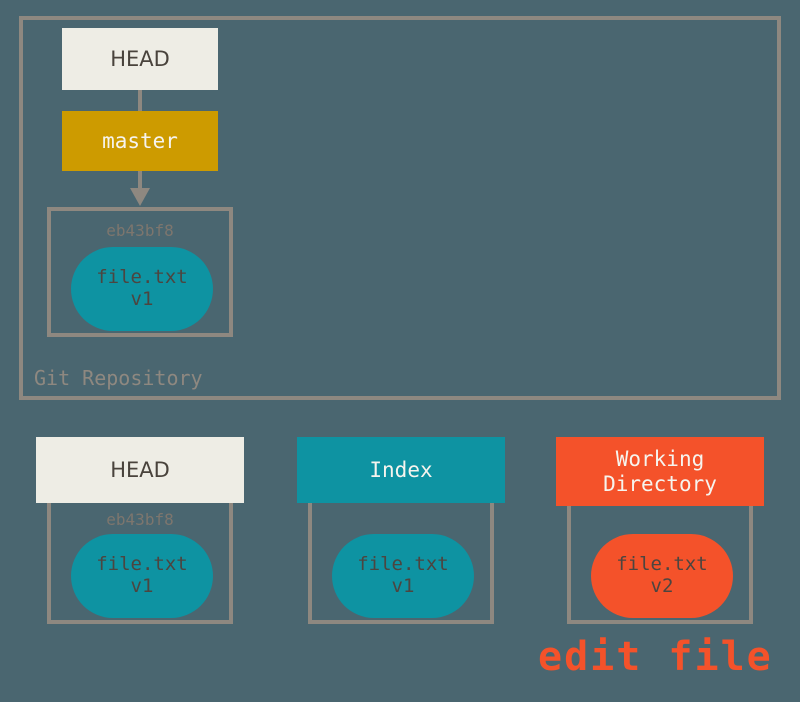  I want to click on repo-master-branch-box: master, so click(140, 141).